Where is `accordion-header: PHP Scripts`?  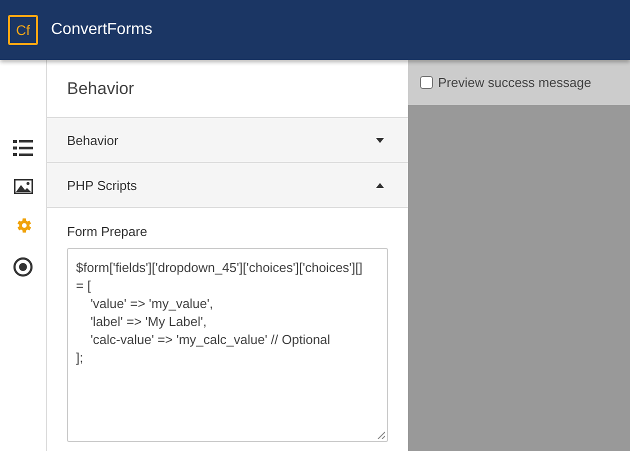 accordion-header: PHP Scripts is located at coordinates (227, 185).